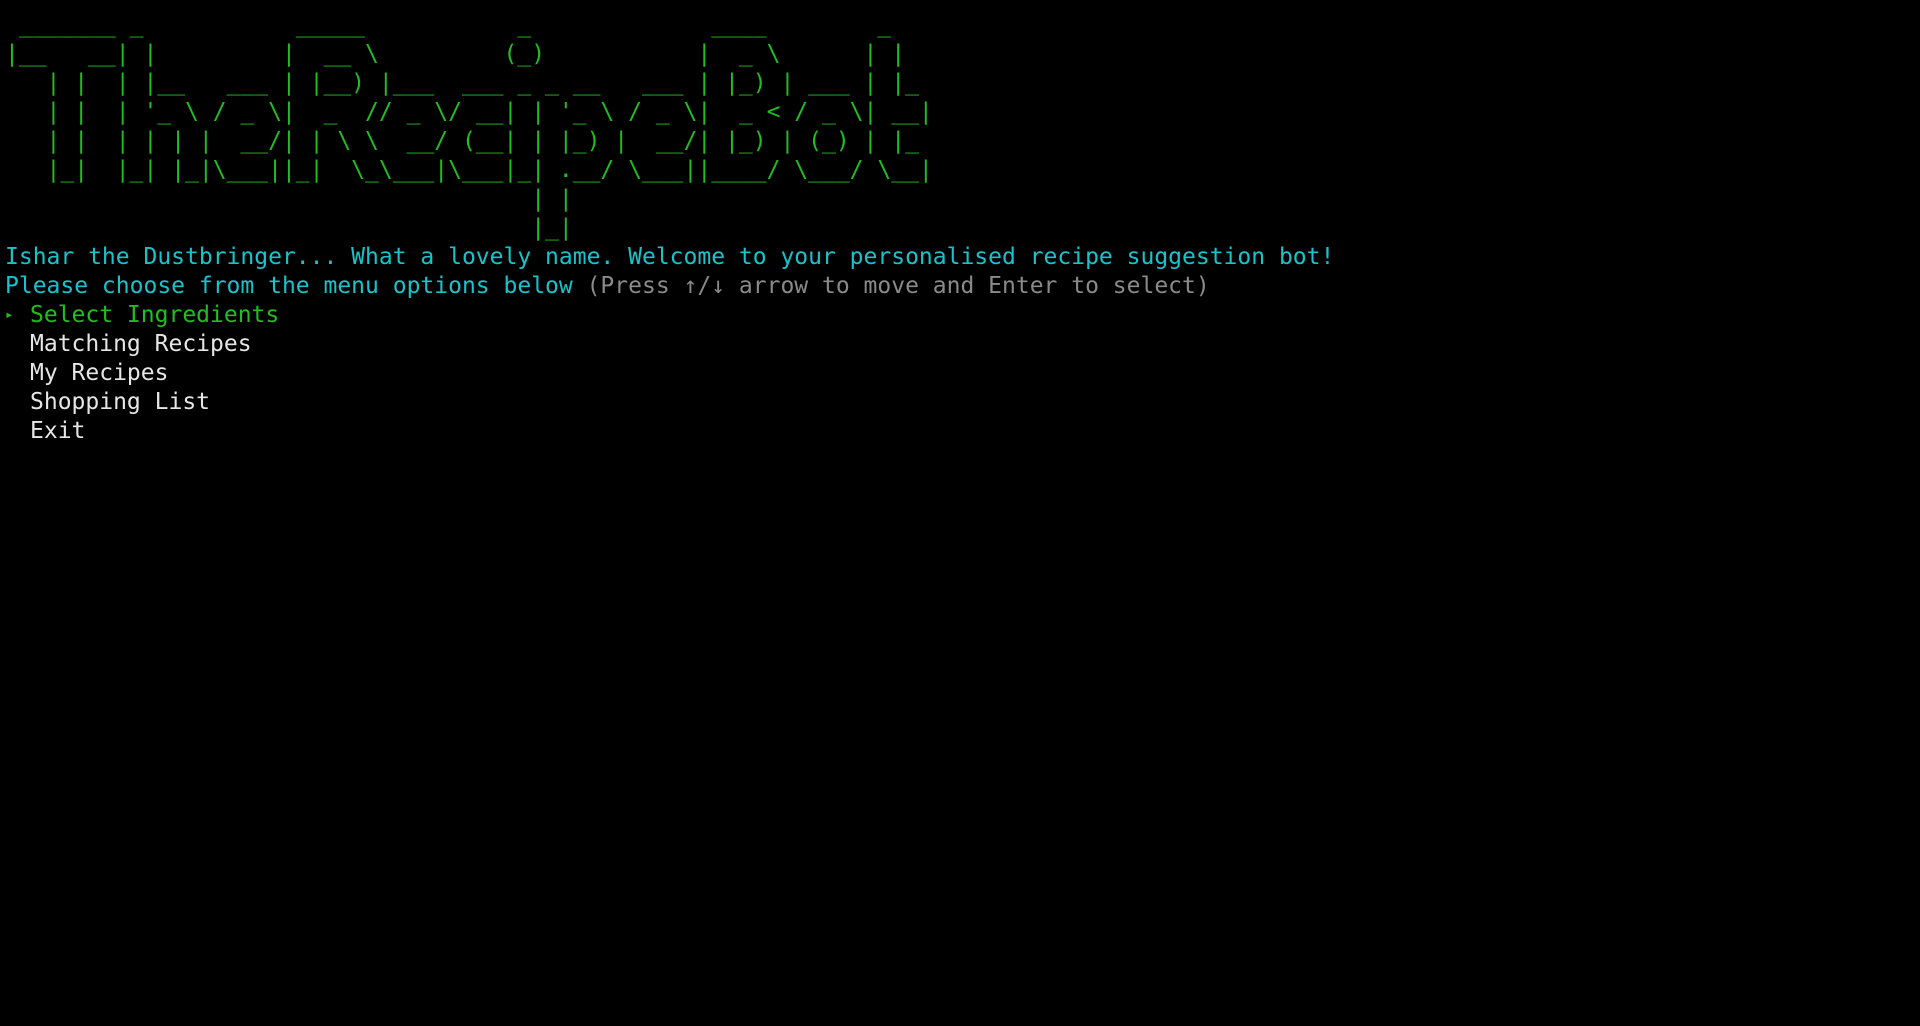 This screenshot has height=1026, width=1920. What do you see at coordinates (9, 315) in the screenshot?
I see `selection-pointer-icon: ▸` at bounding box center [9, 315].